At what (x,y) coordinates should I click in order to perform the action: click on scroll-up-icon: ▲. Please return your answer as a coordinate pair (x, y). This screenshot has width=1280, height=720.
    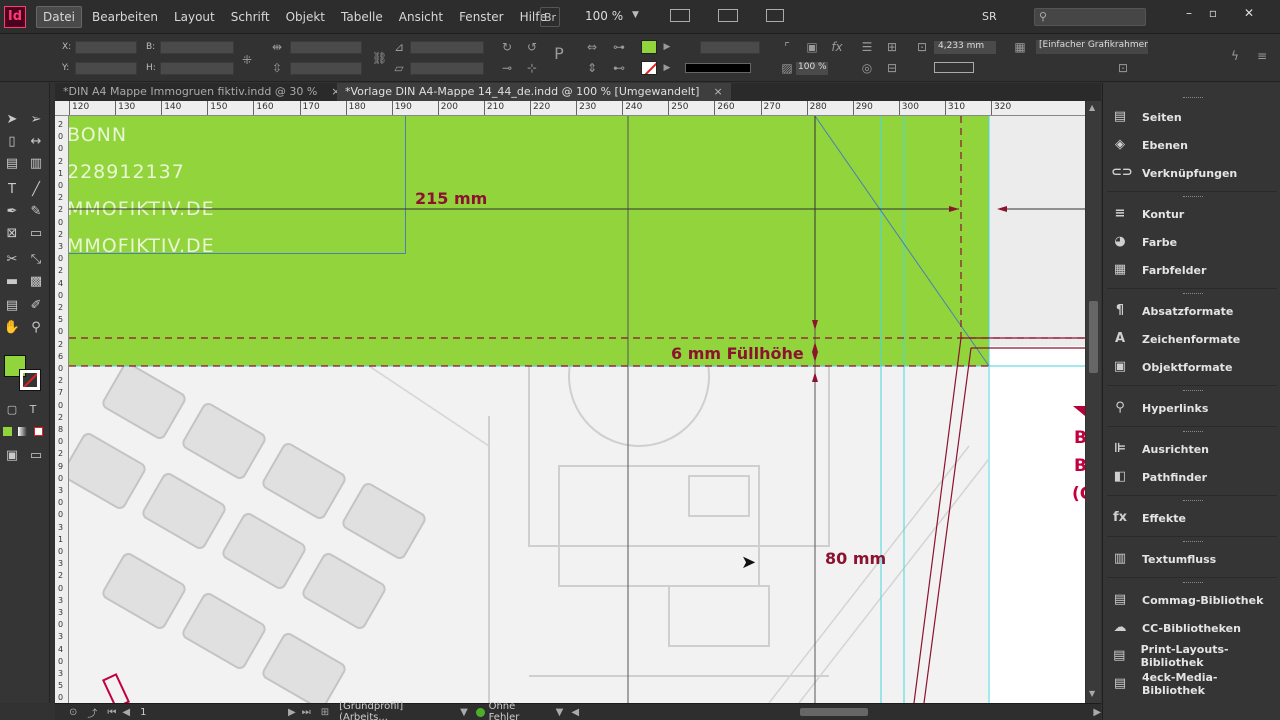
    Looking at the image, I should click on (1092, 107).